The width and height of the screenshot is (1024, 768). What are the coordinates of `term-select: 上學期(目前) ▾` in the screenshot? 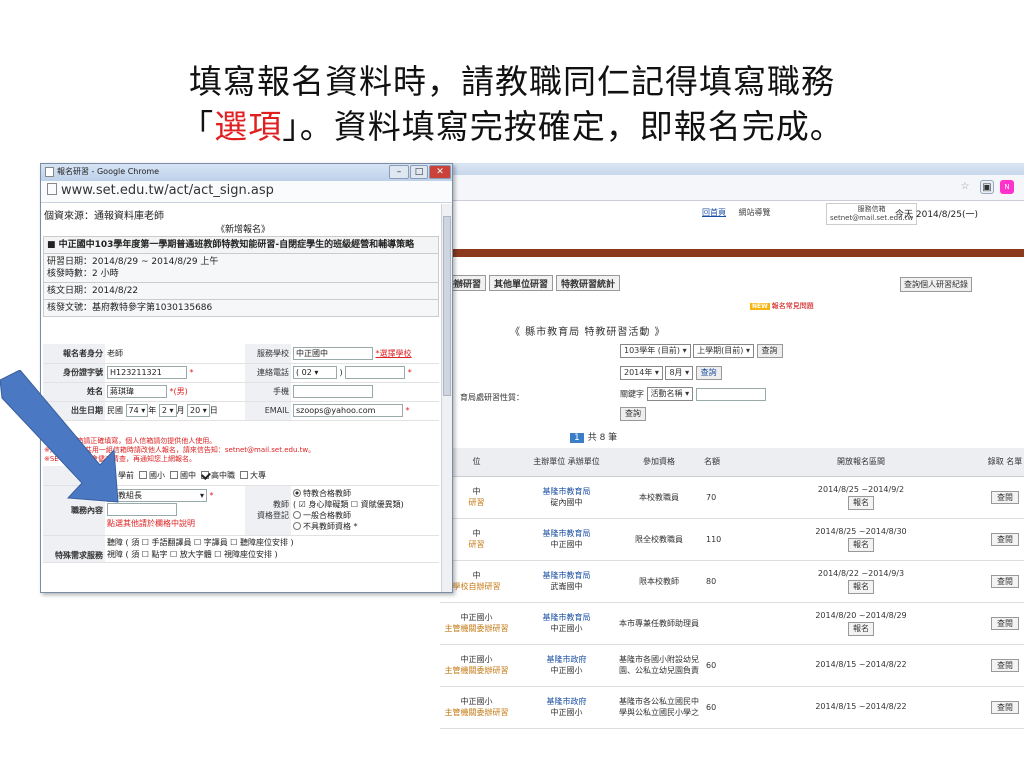 It's located at (723, 351).